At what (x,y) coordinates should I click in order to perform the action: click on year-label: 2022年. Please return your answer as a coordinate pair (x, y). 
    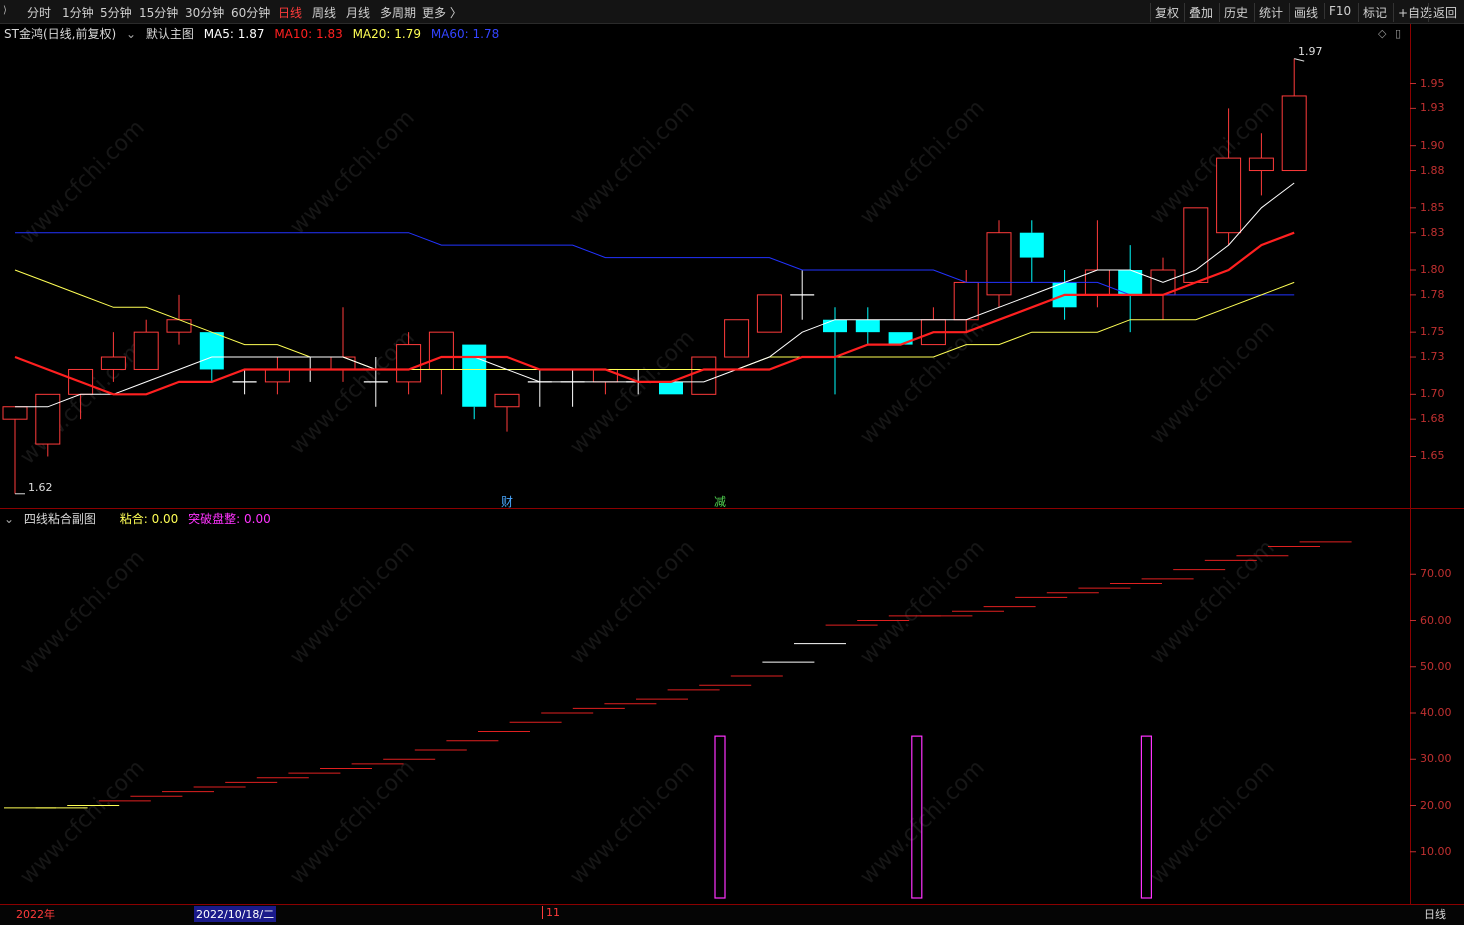
    Looking at the image, I should click on (35, 914).